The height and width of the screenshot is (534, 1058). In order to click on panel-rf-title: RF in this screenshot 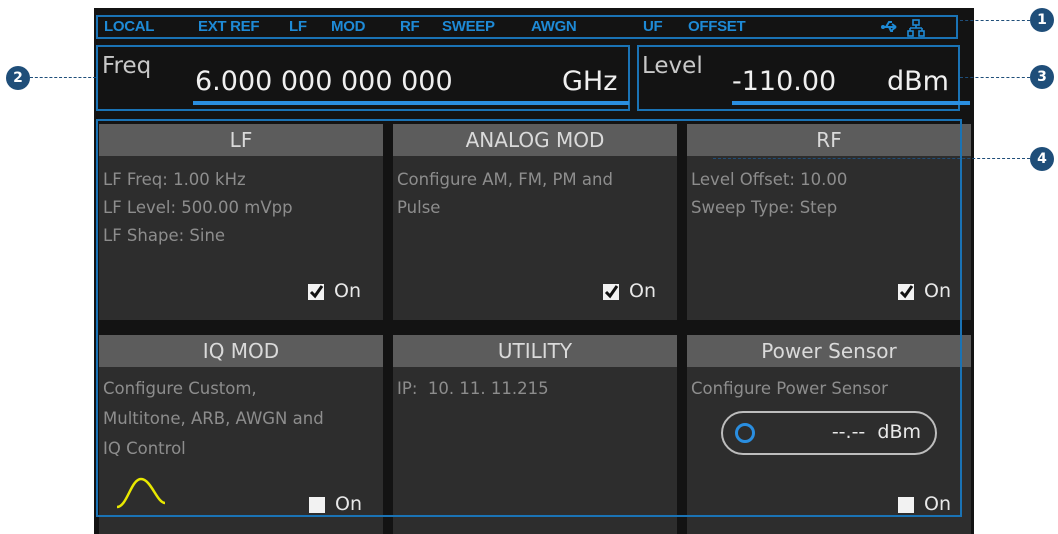, I will do `click(829, 140)`.